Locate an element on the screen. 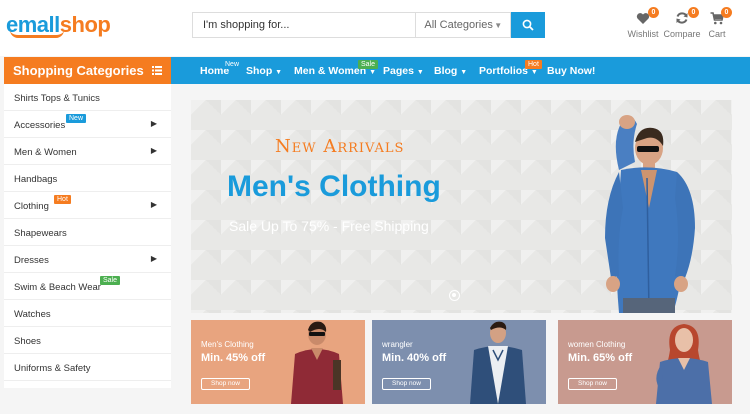 Image resolution: width=750 pixels, height=414 pixels. sidebar-item-label: Uniforms & Safety is located at coordinates (52, 368).